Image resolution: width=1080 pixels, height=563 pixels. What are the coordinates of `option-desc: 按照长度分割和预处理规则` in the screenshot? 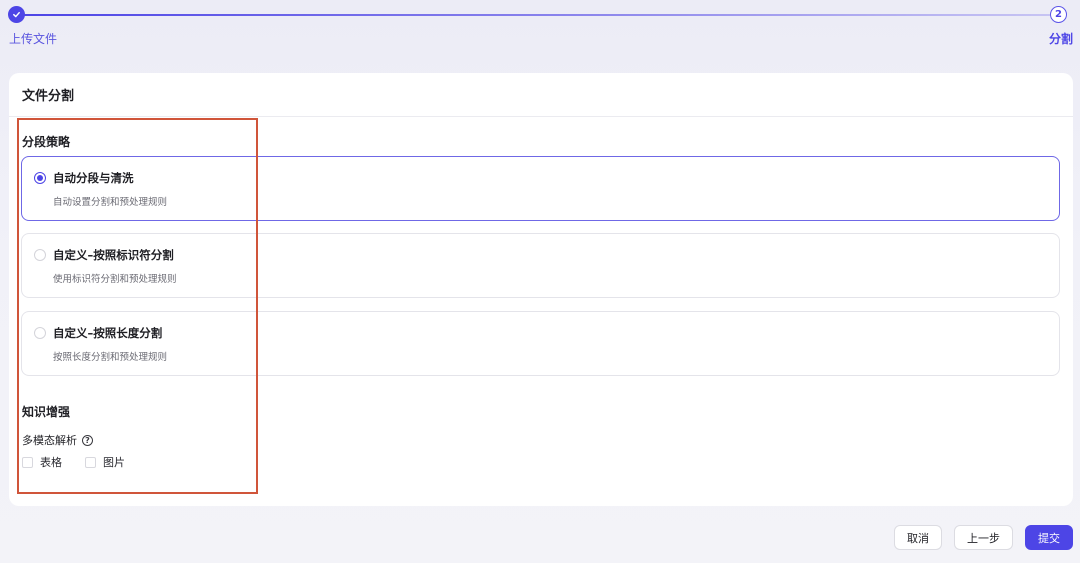 It's located at (110, 357).